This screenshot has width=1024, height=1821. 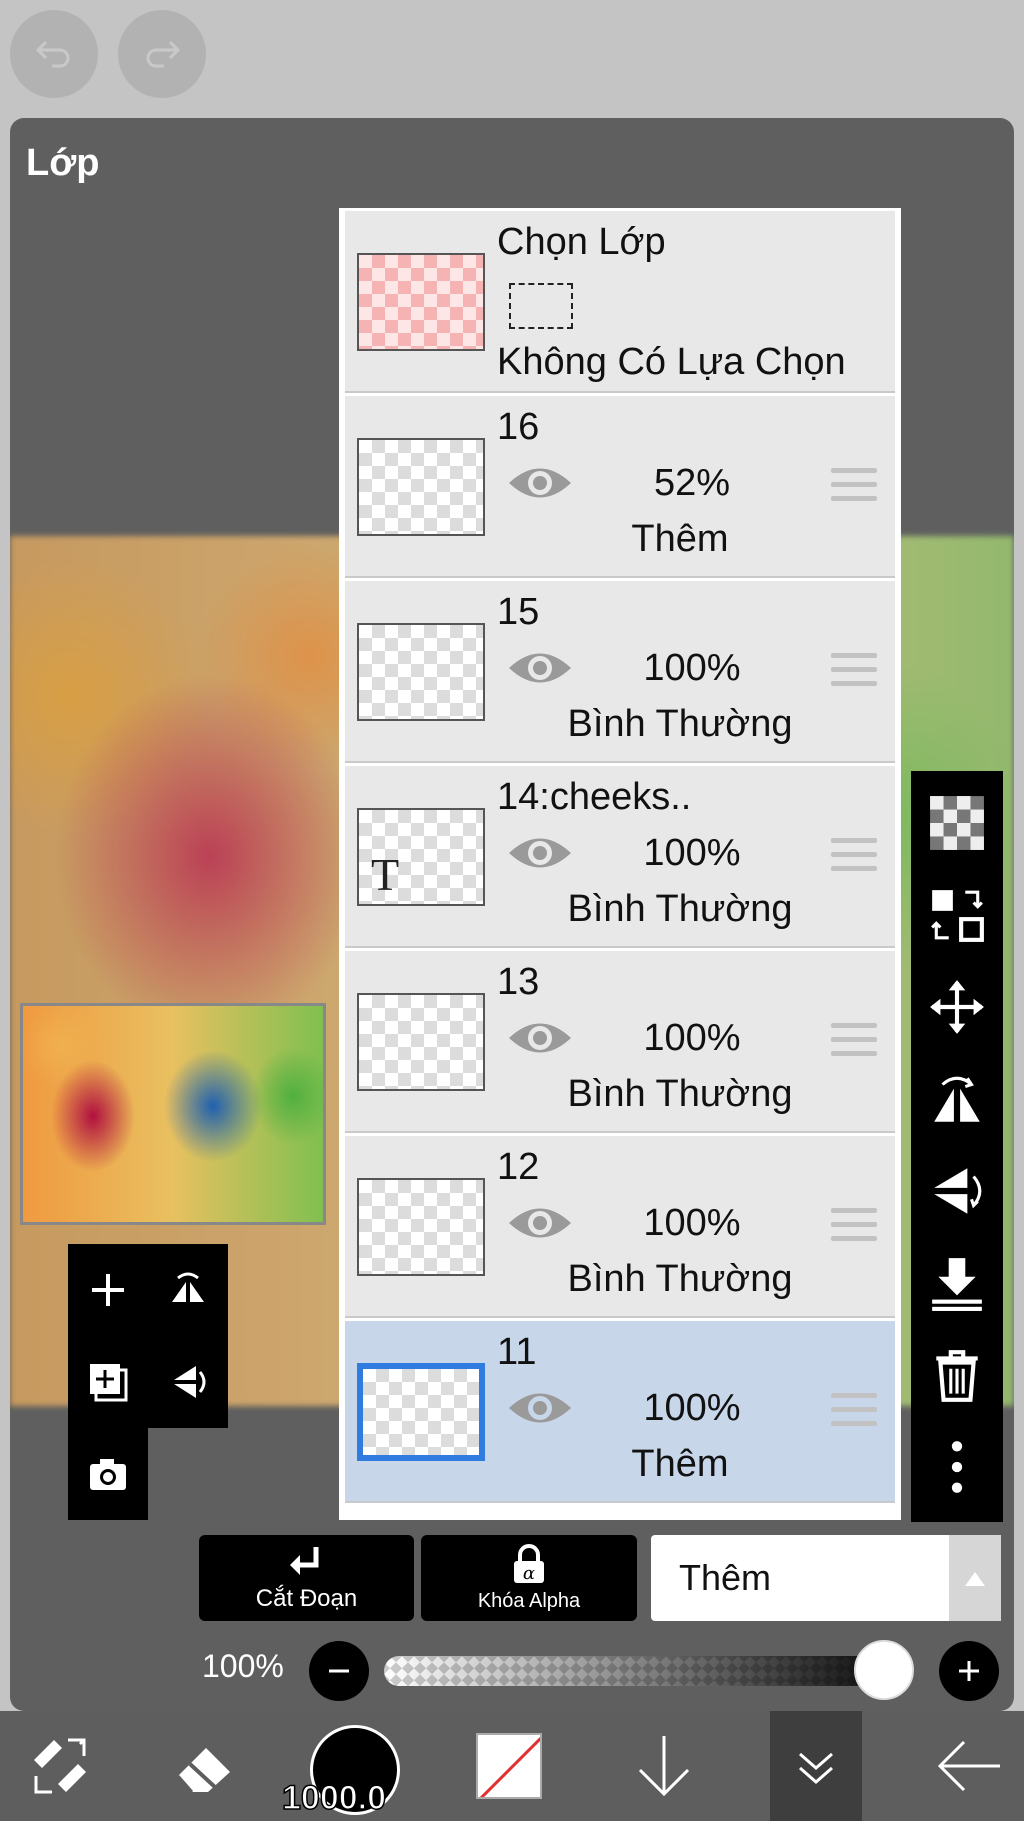 I want to click on opacity-slider, so click(x=649, y=1671).